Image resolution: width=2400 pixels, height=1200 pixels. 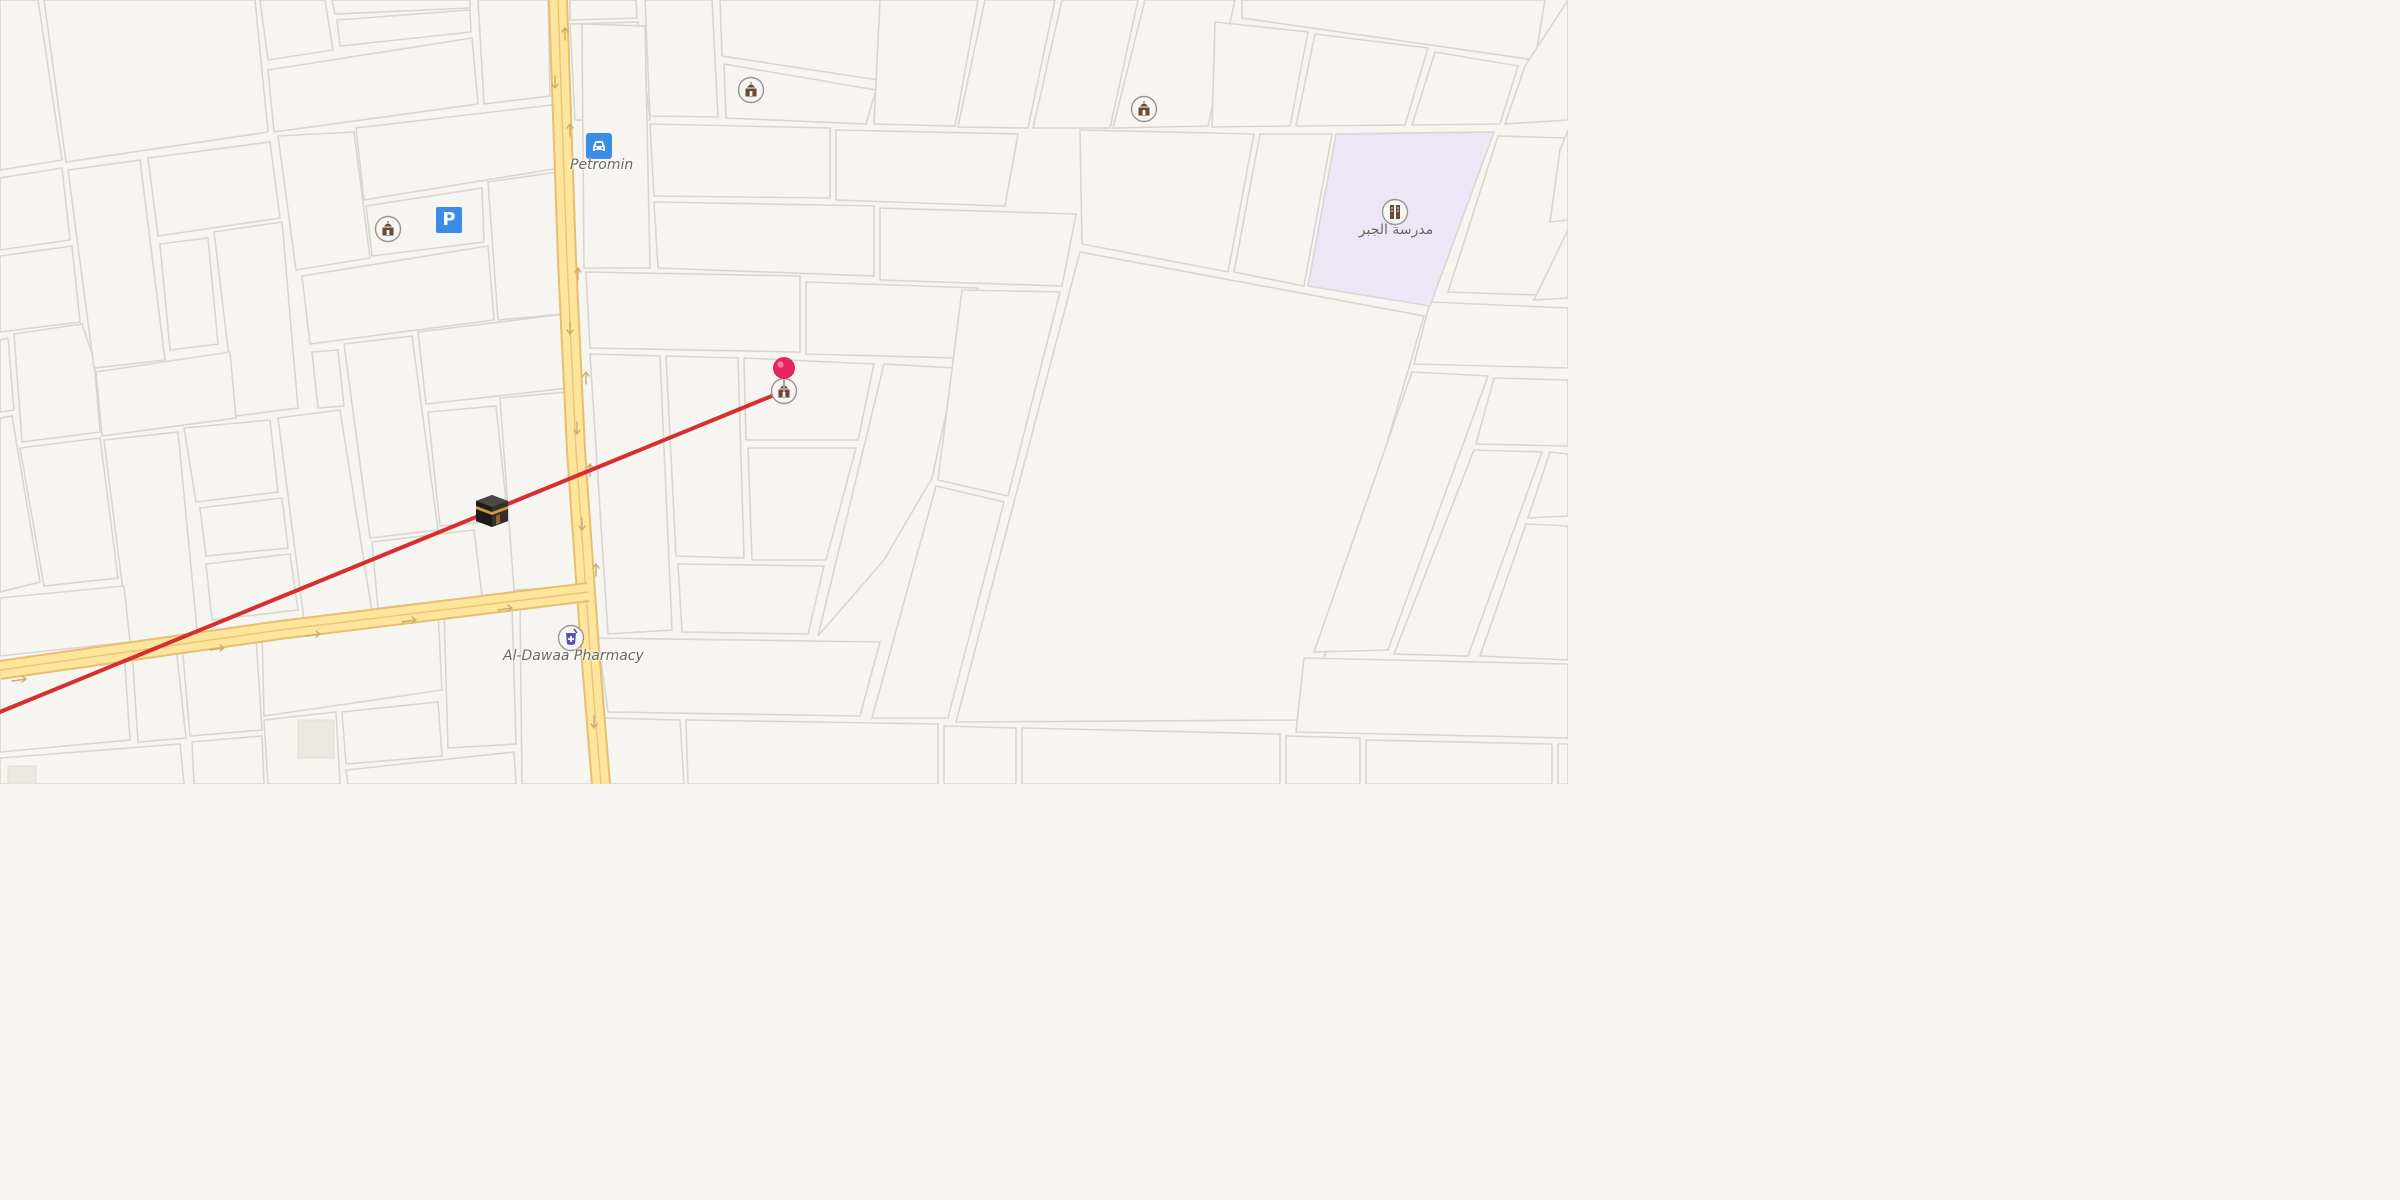 I want to click on car-service-poi, so click(x=599, y=146).